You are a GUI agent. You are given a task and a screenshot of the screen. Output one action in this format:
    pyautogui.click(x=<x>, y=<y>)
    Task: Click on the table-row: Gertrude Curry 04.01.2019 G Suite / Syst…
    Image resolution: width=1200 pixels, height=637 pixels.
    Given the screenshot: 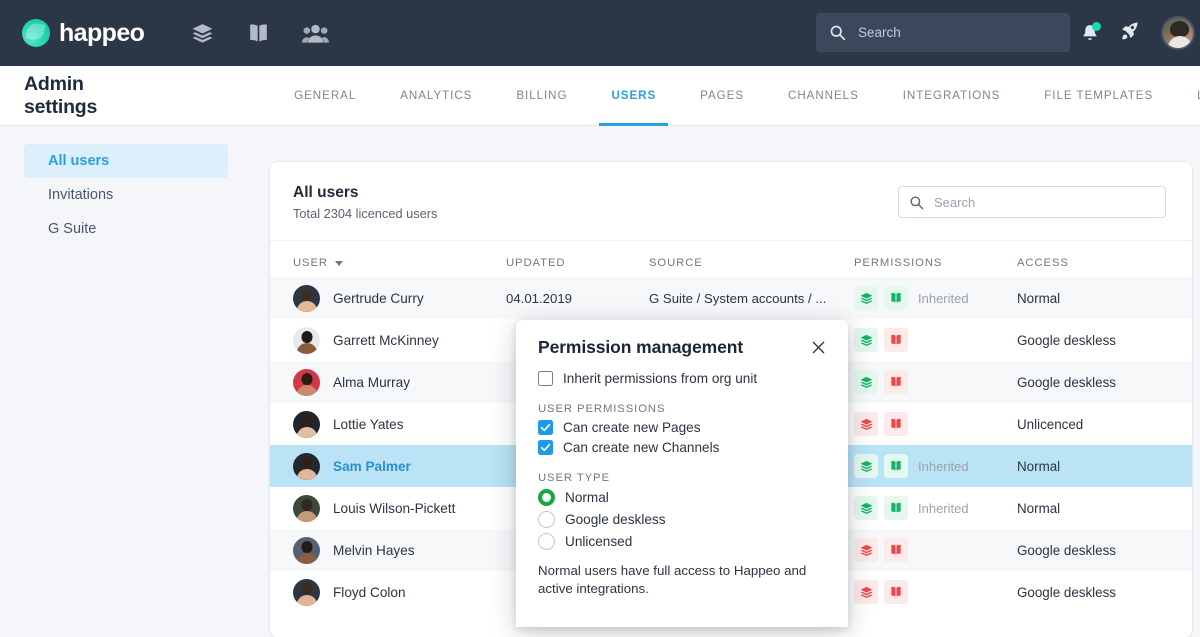 What is the action you would take?
    pyautogui.click(x=731, y=298)
    